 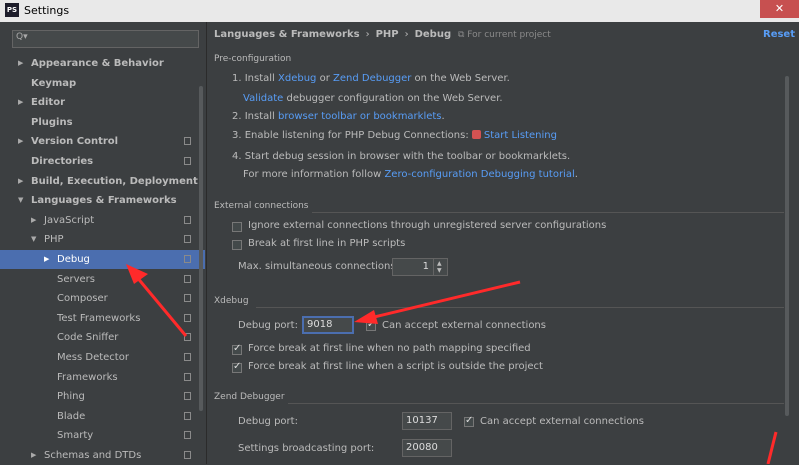 What do you see at coordinates (479, 174) in the screenshot?
I see `zero-config-tutorial-link: Zero-configuration Debugging tutorial` at bounding box center [479, 174].